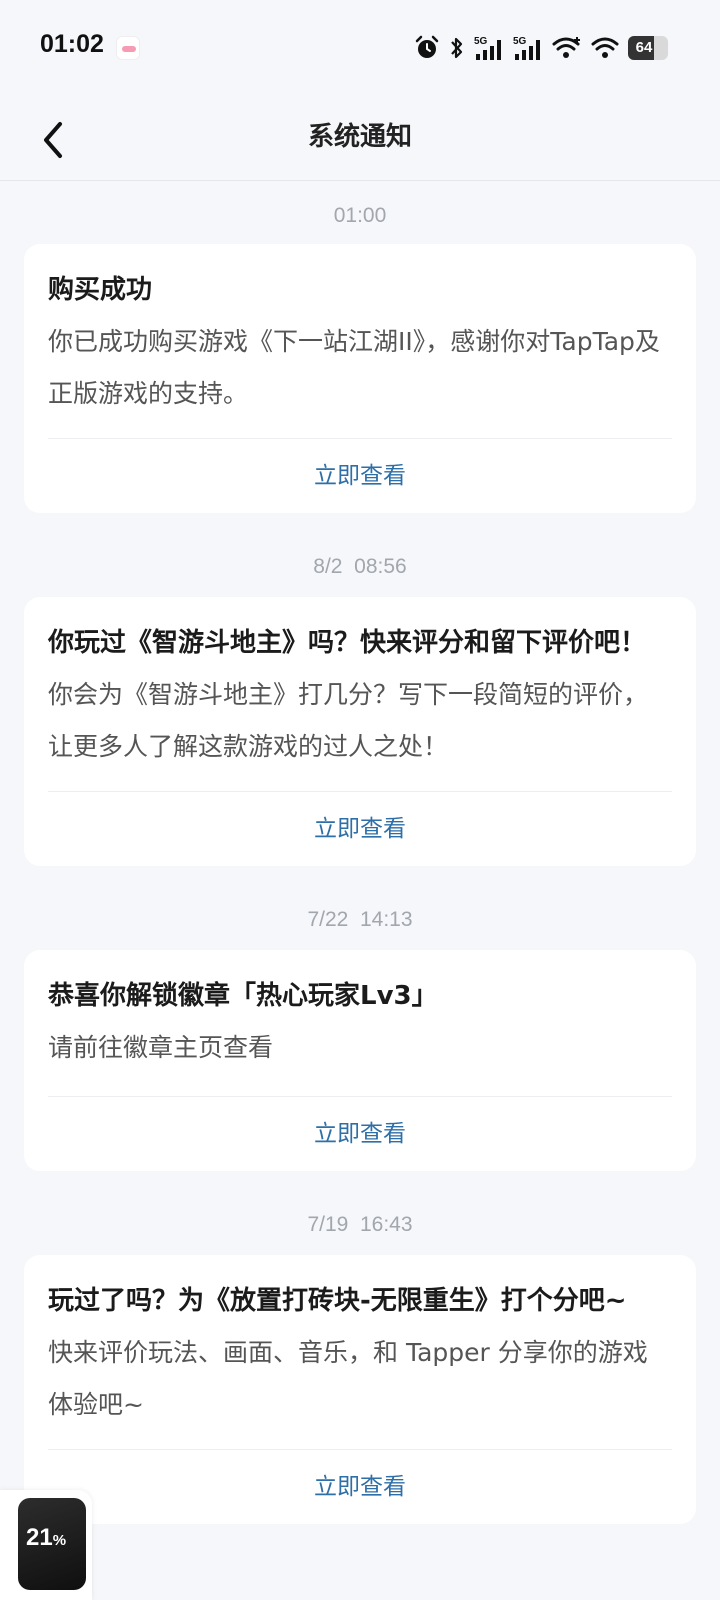 The image size is (720, 1600). I want to click on battery-icon: 64, so click(648, 48).